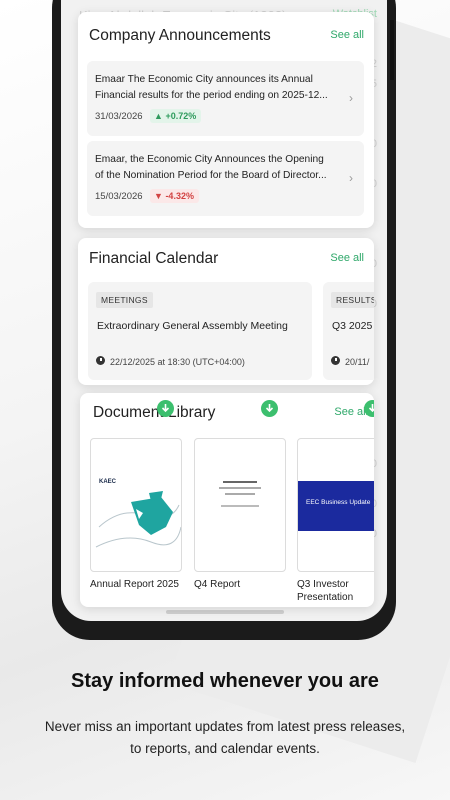 The height and width of the screenshot is (800, 450). Describe the element at coordinates (179, 196) in the screenshot. I see `price-change-value: -4.32%` at that location.